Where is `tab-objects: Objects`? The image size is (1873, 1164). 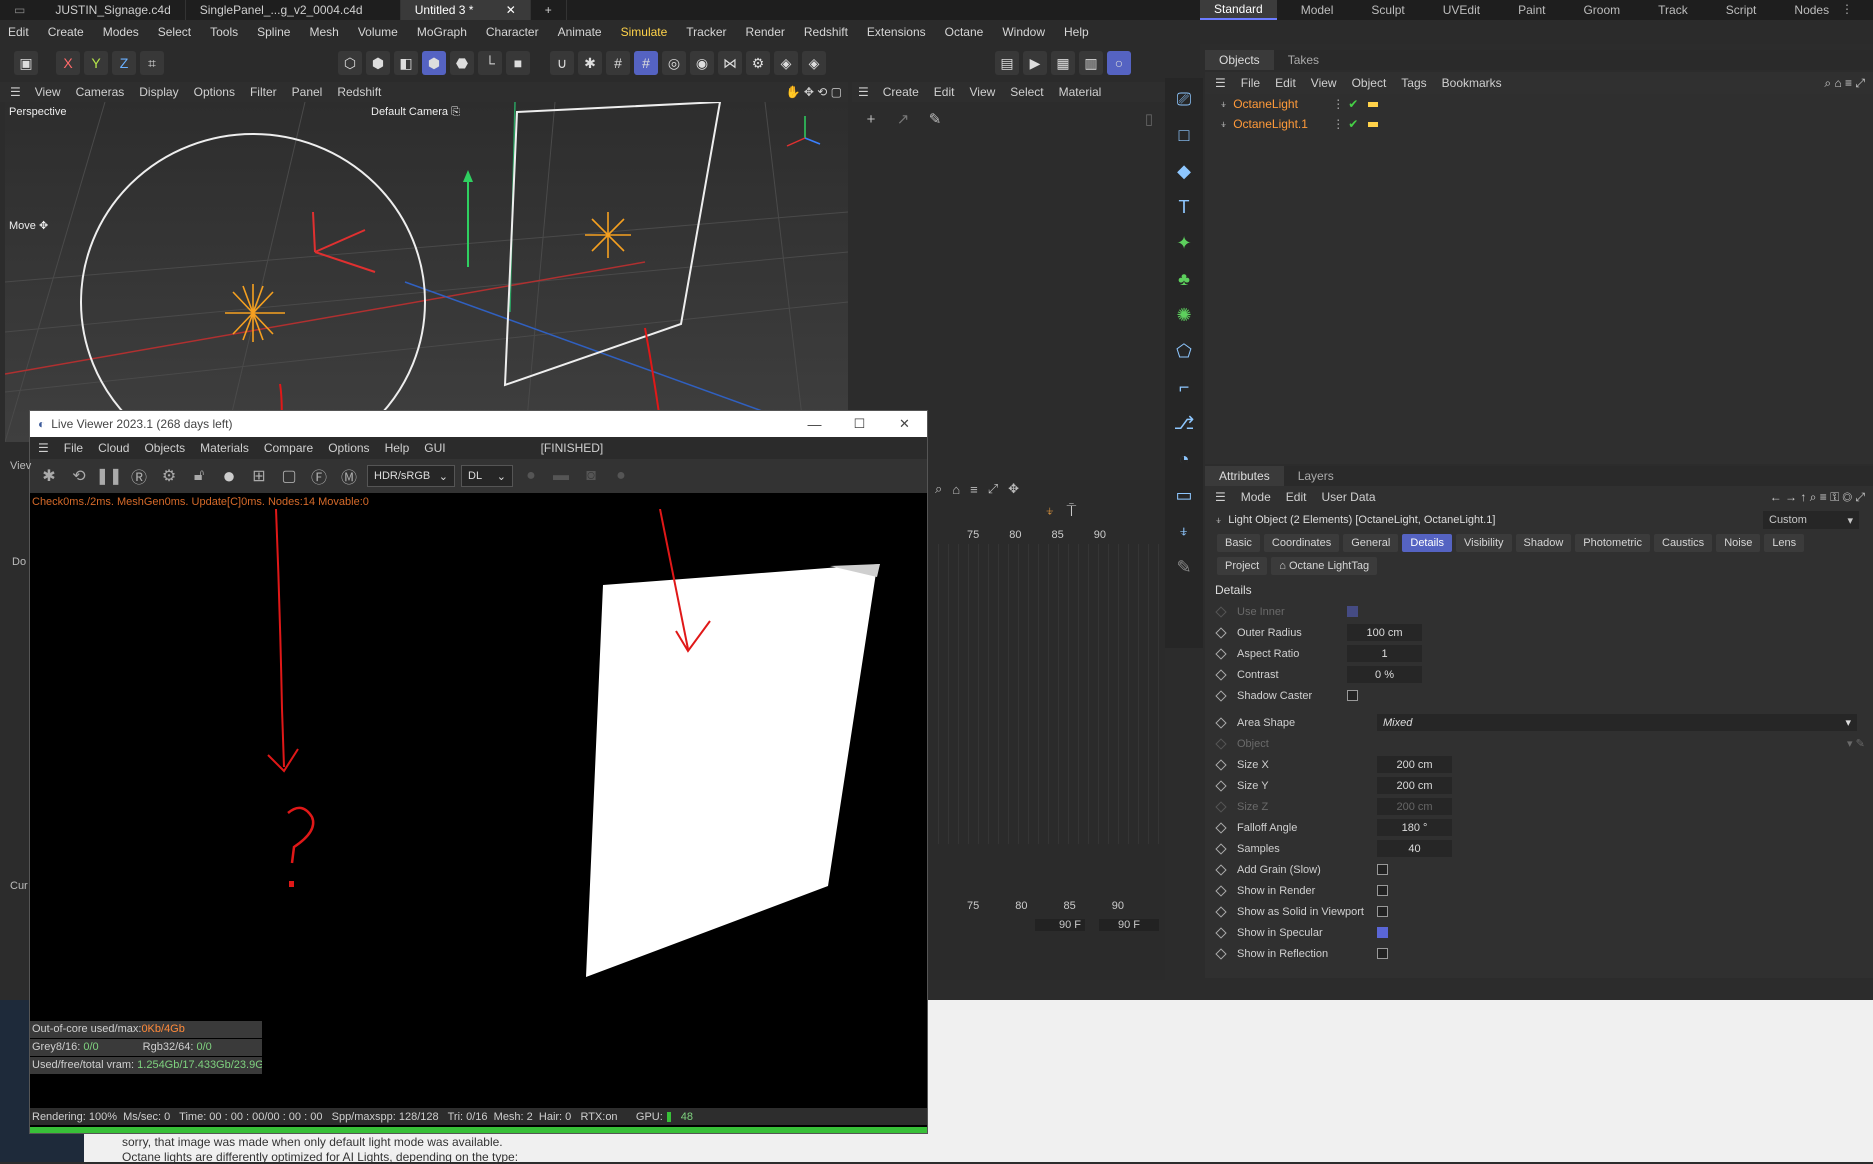 tab-objects: Objects is located at coordinates (1239, 60).